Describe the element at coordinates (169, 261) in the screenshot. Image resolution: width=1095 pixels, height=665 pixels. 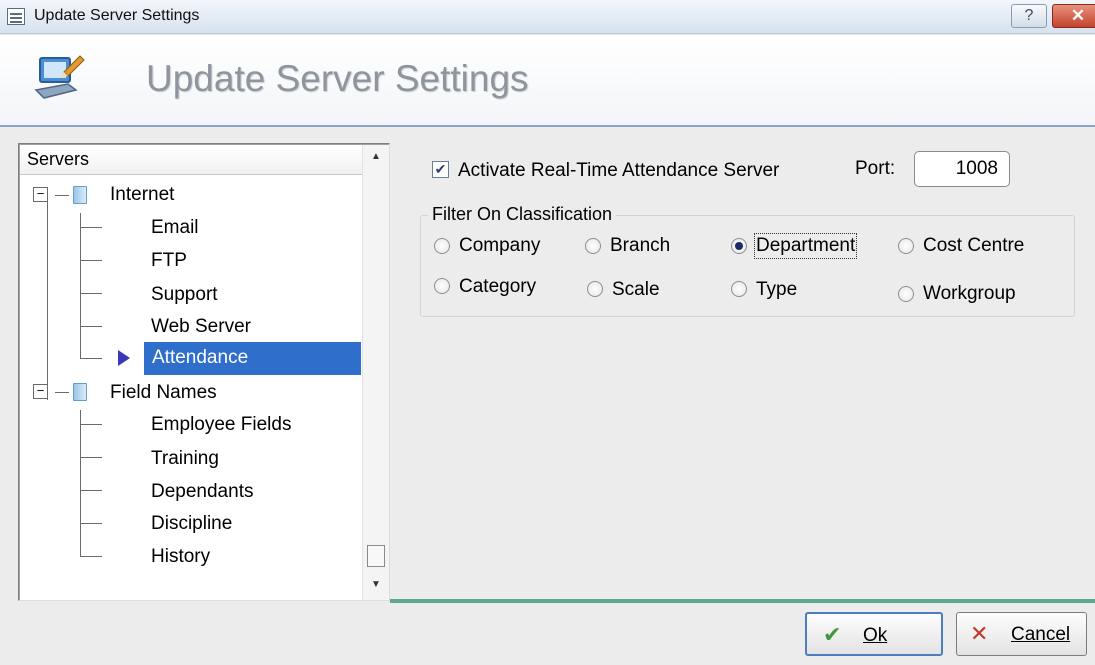
I see `tree-item-ftp: FTP` at that location.